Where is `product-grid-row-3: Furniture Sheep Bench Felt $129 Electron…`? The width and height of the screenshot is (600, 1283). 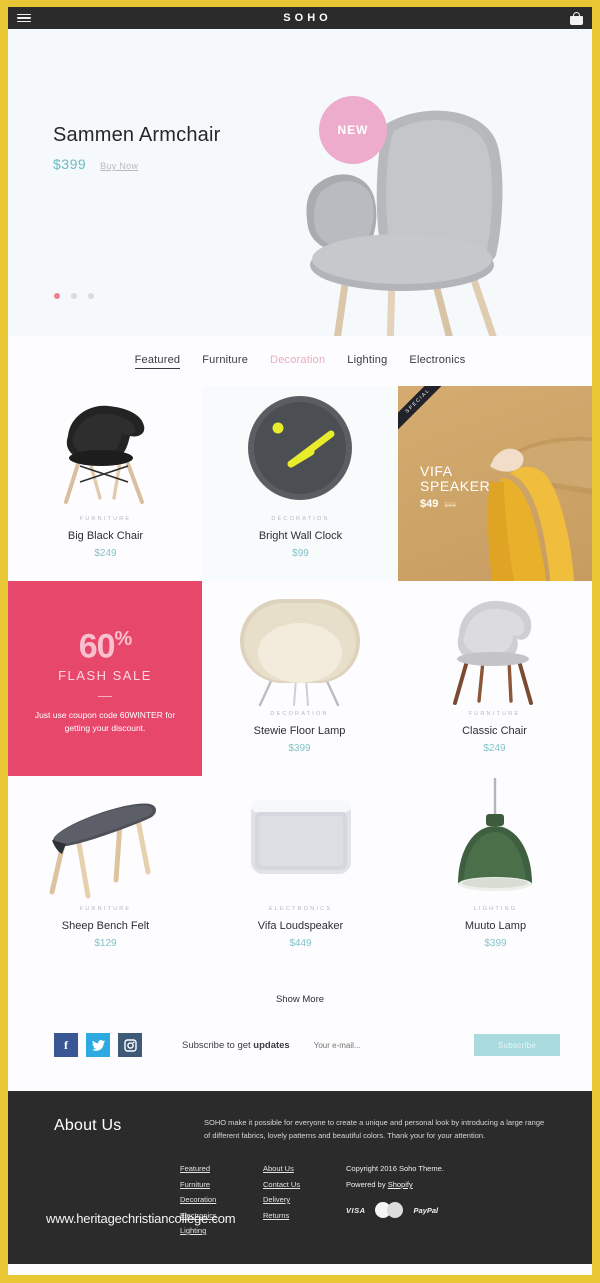 product-grid-row-3: Furniture Sheep Bench Felt $129 Electron… is located at coordinates (300, 873).